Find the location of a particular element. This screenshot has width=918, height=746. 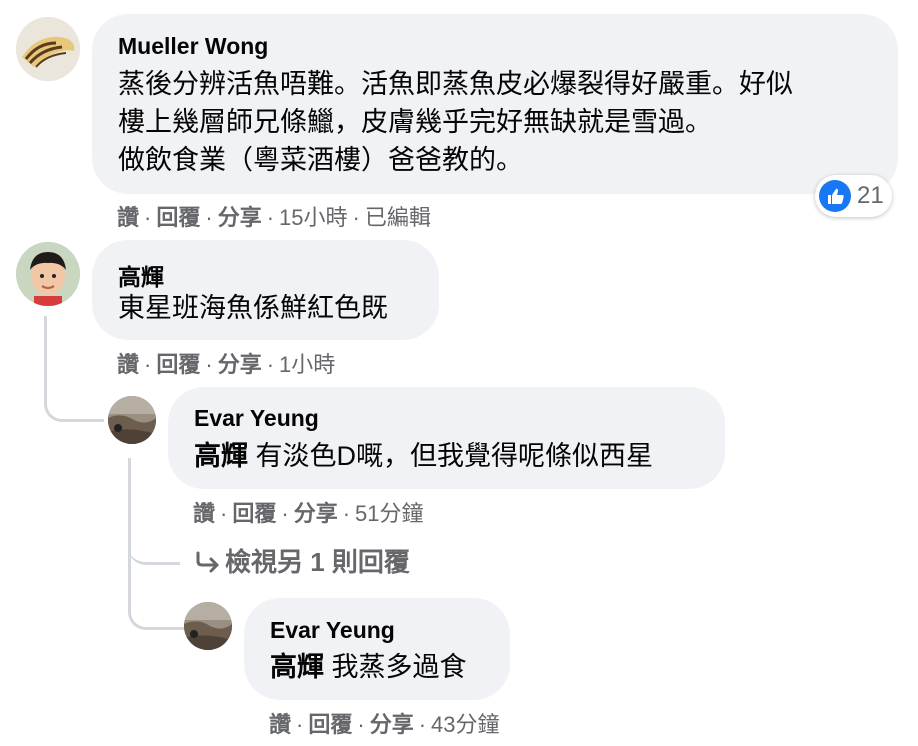

reply-text: 高輝 我蒸多過食 is located at coordinates (368, 667).